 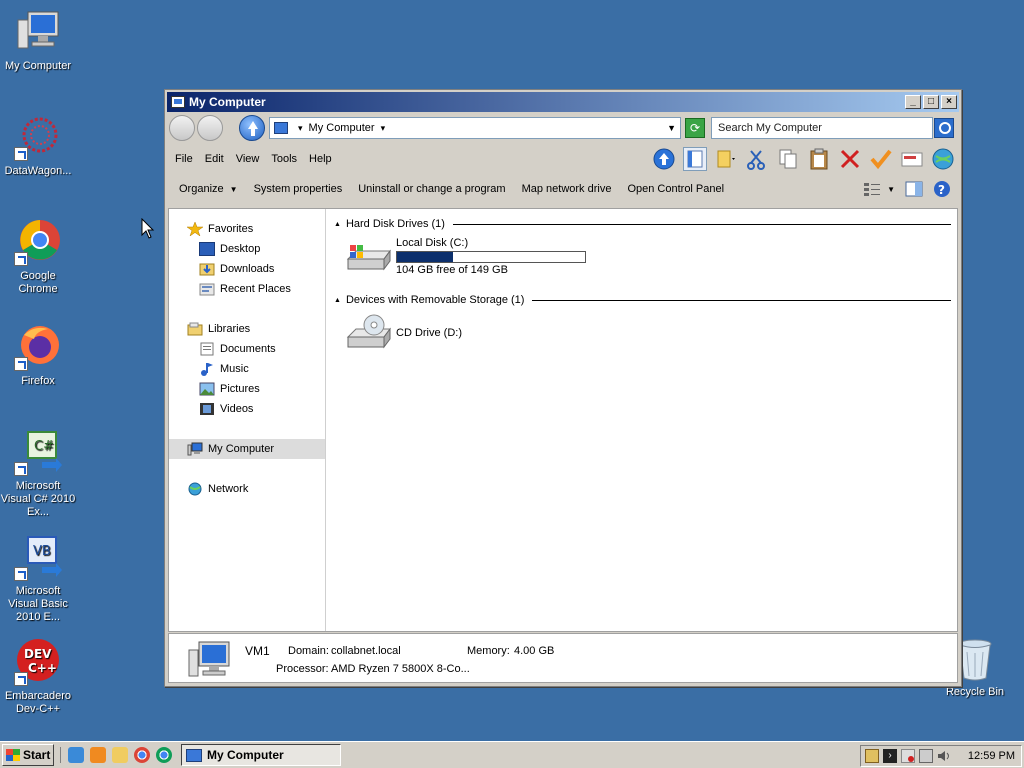 What do you see at coordinates (215, 159) in the screenshot?
I see `menu-edit: Edit` at bounding box center [215, 159].